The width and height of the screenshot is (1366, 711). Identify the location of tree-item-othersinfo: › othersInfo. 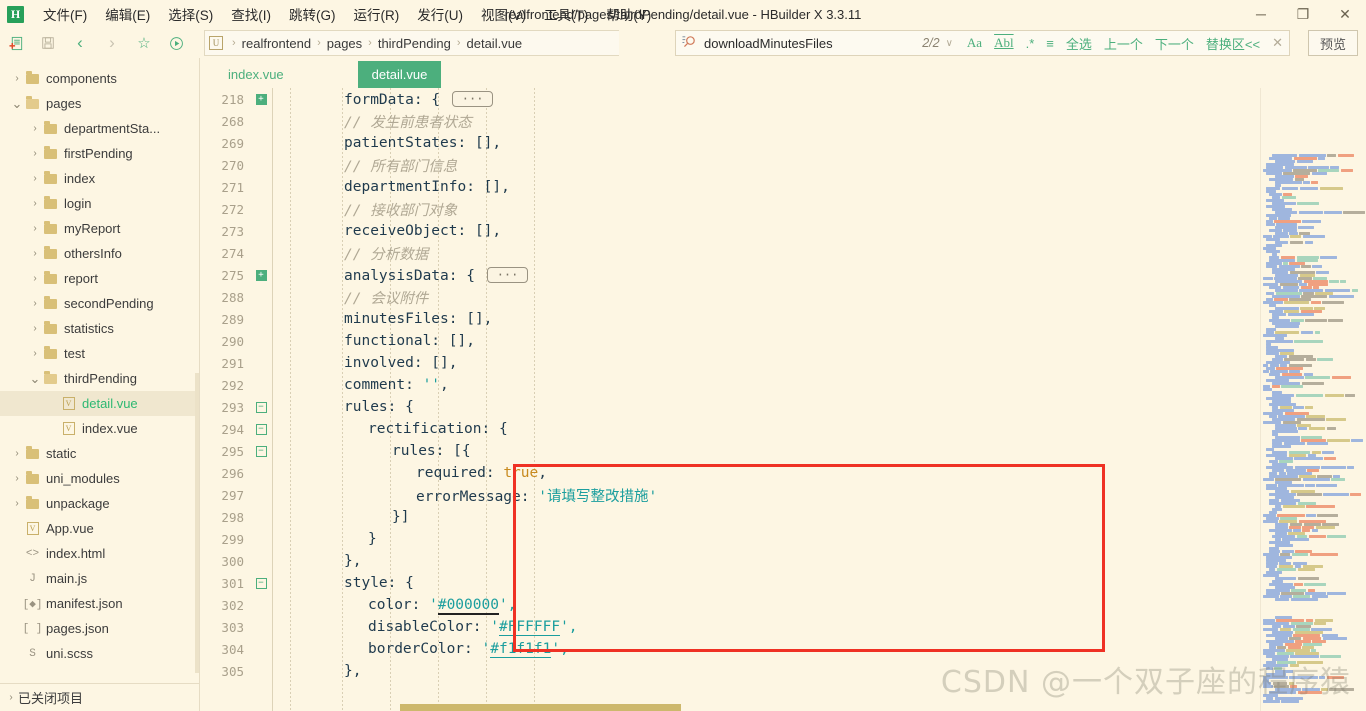
(99, 253).